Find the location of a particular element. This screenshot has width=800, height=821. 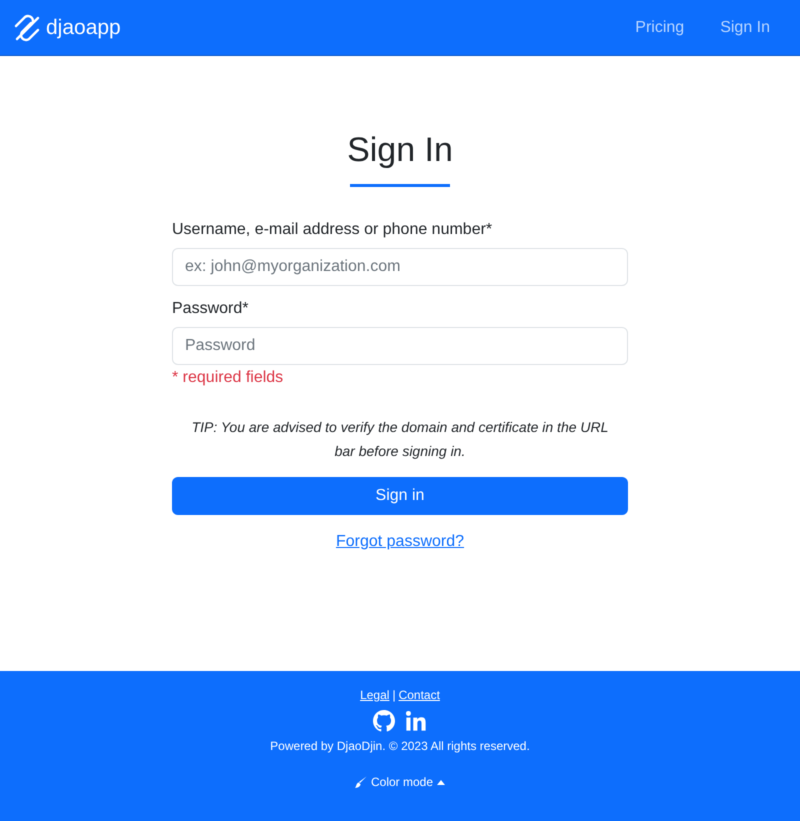

linkedin-icon is located at coordinates (416, 721).